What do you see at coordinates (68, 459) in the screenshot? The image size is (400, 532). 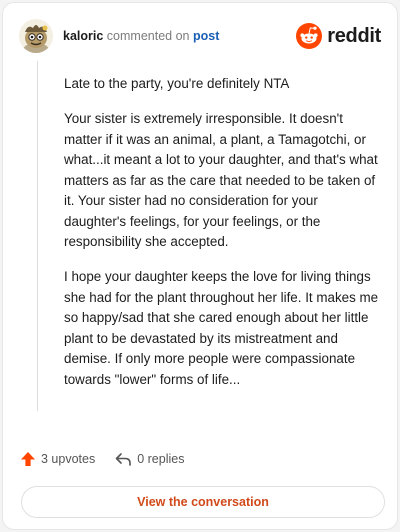 I see `upvote-count: 3 upvotes` at bounding box center [68, 459].